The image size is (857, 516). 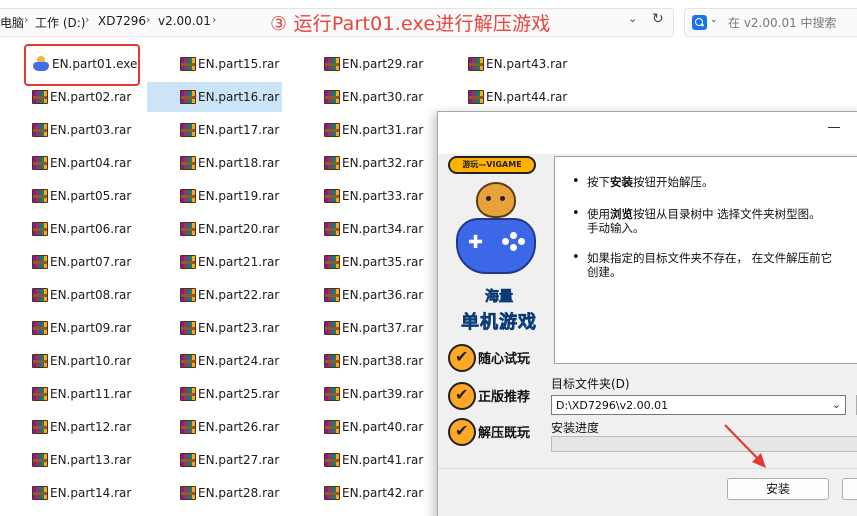 What do you see at coordinates (383, 328) in the screenshot?
I see `file-name: EN.part37.rar` at bounding box center [383, 328].